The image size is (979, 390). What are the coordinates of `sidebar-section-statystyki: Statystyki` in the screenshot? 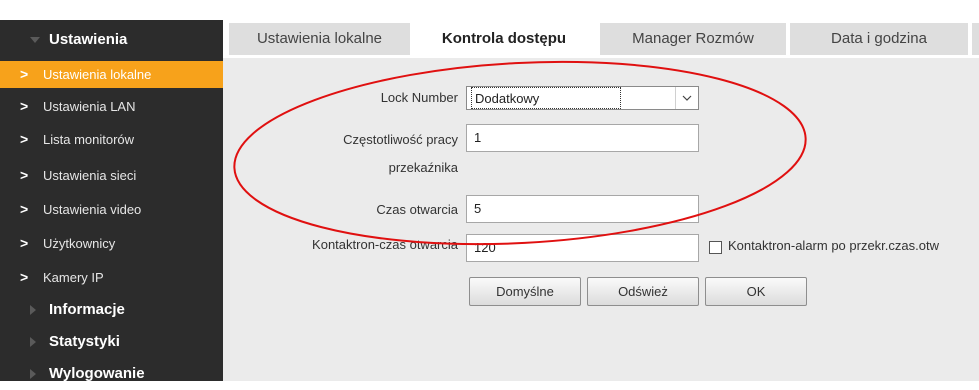 It's located at (111, 342).